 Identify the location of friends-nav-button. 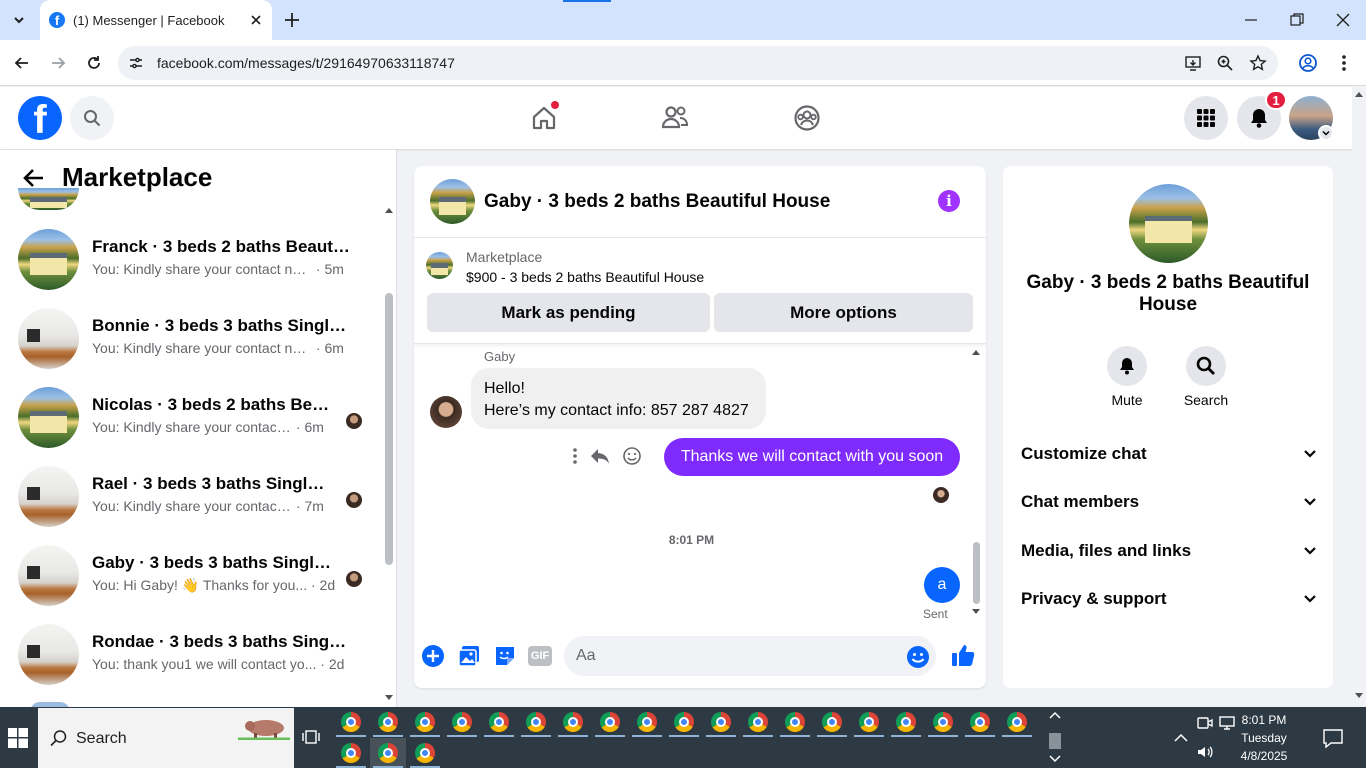
(675, 118).